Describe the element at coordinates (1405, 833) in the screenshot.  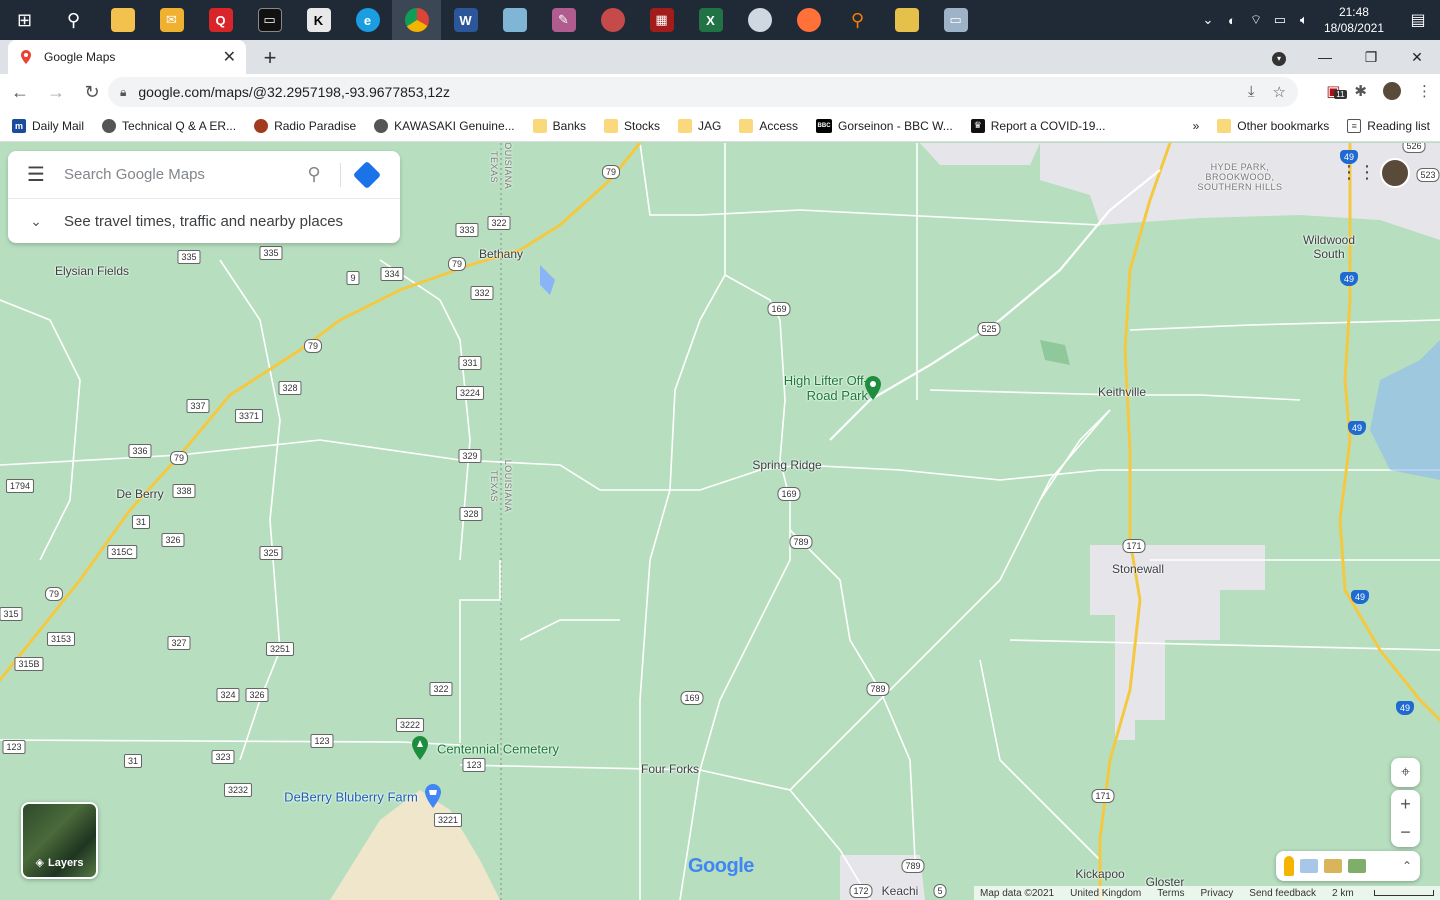
I see `zoom-out-button: −` at that location.